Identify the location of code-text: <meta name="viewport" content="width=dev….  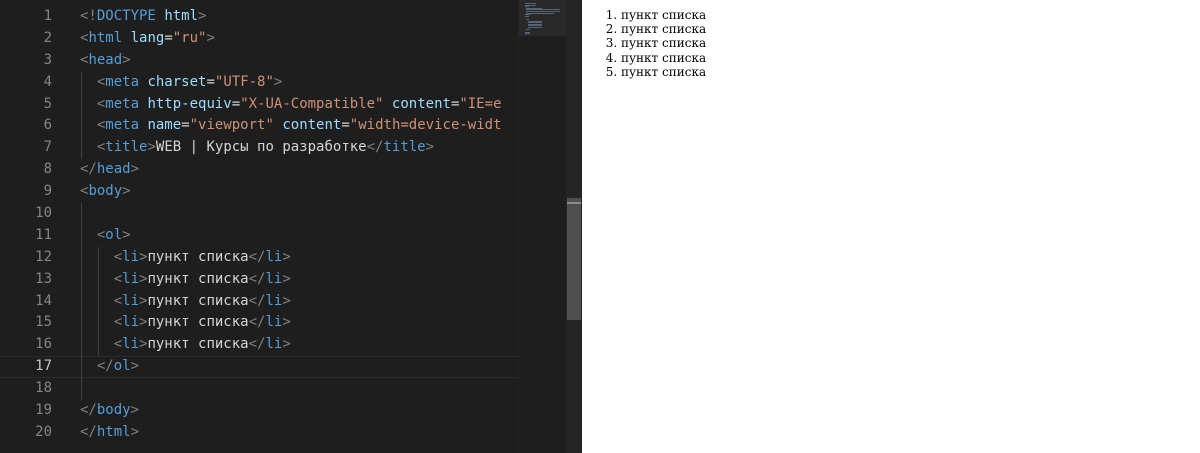
(291, 126).